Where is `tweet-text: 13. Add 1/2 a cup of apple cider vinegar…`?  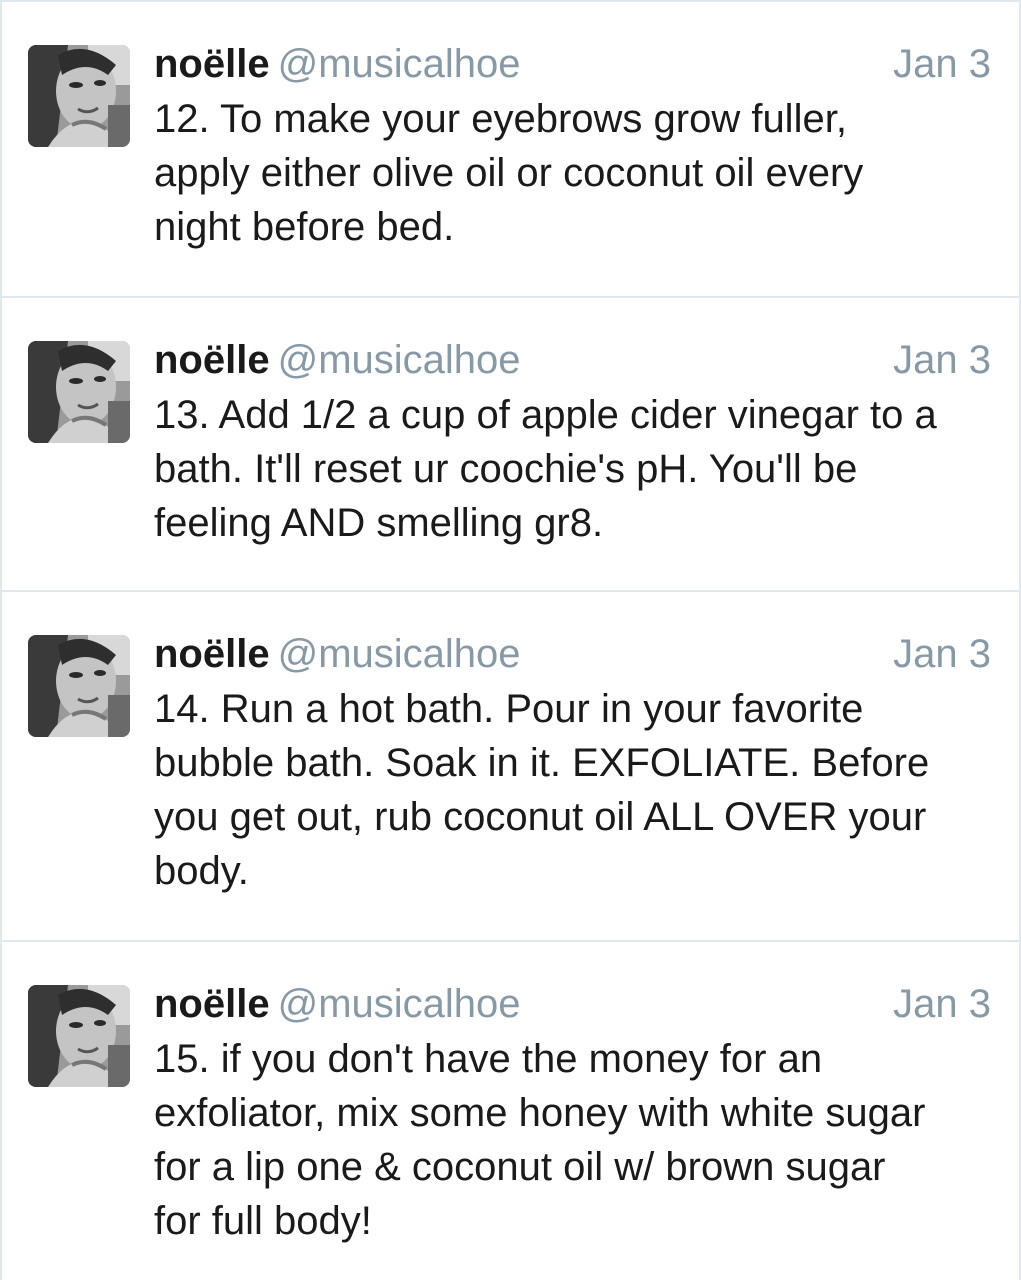 tweet-text: 13. Add 1/2 a cup of apple cider vinegar… is located at coordinates (545, 469).